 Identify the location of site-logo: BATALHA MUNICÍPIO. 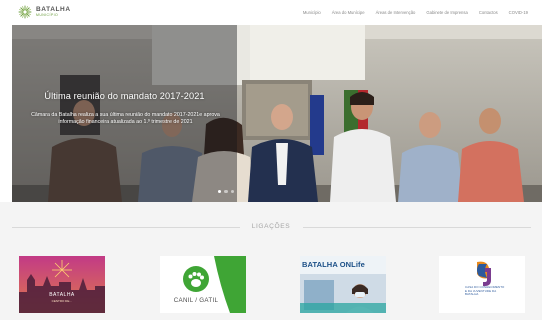
(44, 12).